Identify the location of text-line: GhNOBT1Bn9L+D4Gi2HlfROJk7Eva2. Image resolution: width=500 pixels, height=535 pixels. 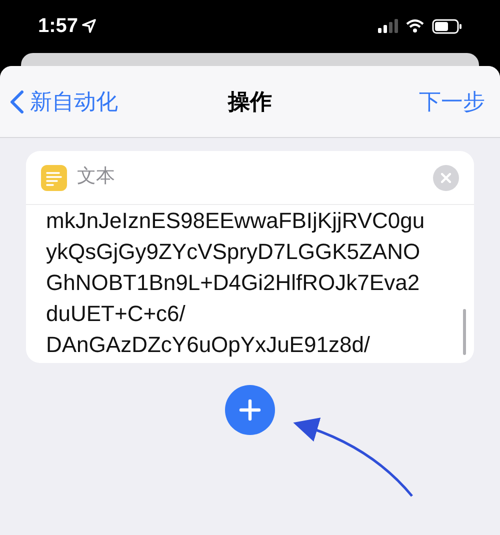
(233, 283).